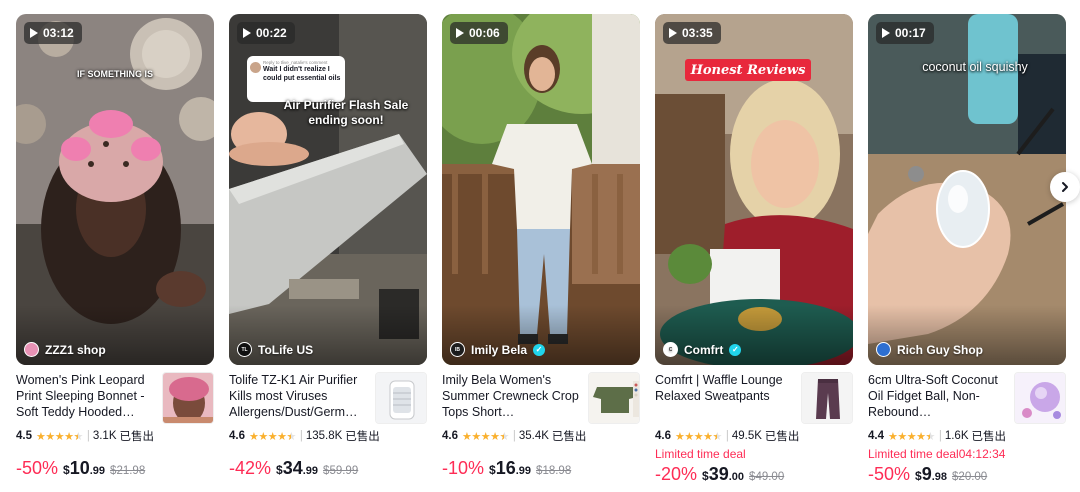 The image size is (1080, 492). I want to click on shop-link: C Comfrt ✓, so click(702, 349).